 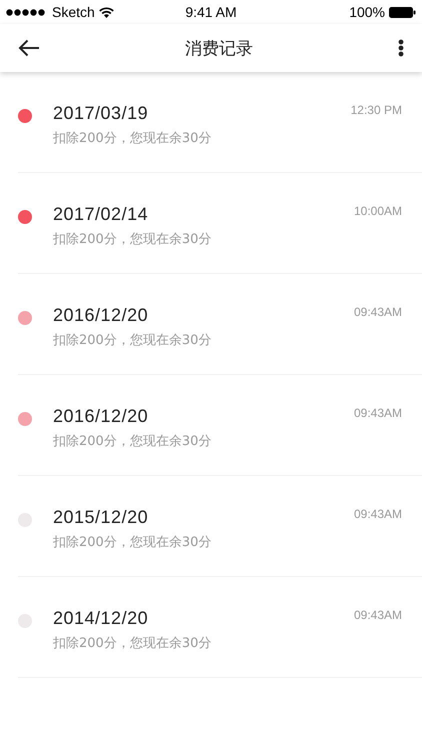 I want to click on carrier-name: Sketch, so click(x=73, y=12).